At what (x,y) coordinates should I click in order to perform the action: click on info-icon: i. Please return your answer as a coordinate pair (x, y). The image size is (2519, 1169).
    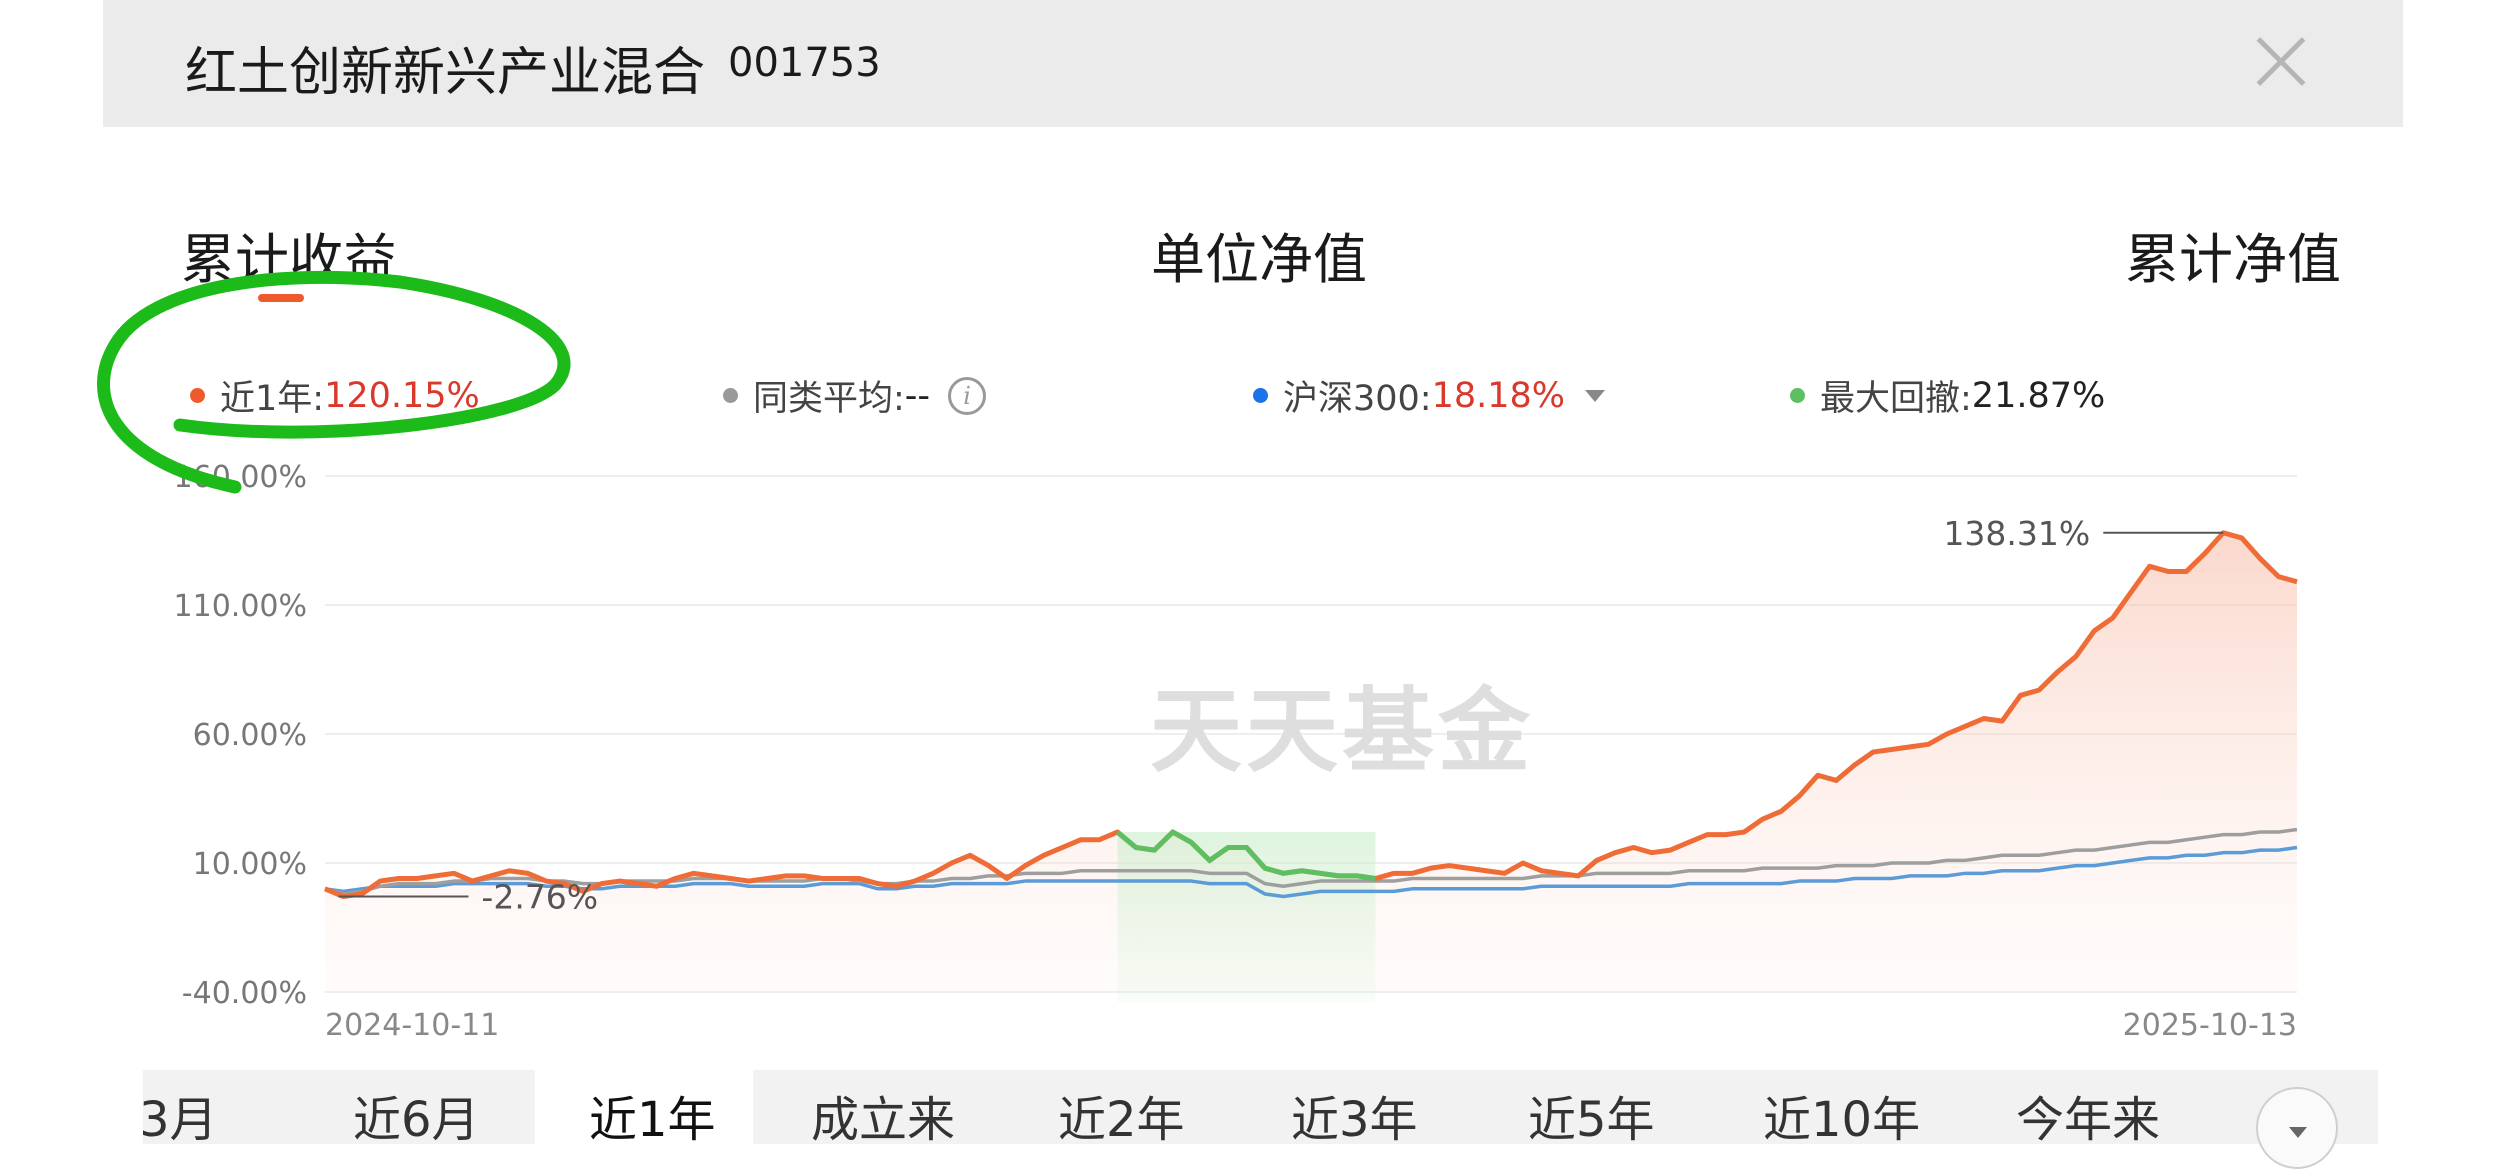
    Looking at the image, I should click on (967, 395).